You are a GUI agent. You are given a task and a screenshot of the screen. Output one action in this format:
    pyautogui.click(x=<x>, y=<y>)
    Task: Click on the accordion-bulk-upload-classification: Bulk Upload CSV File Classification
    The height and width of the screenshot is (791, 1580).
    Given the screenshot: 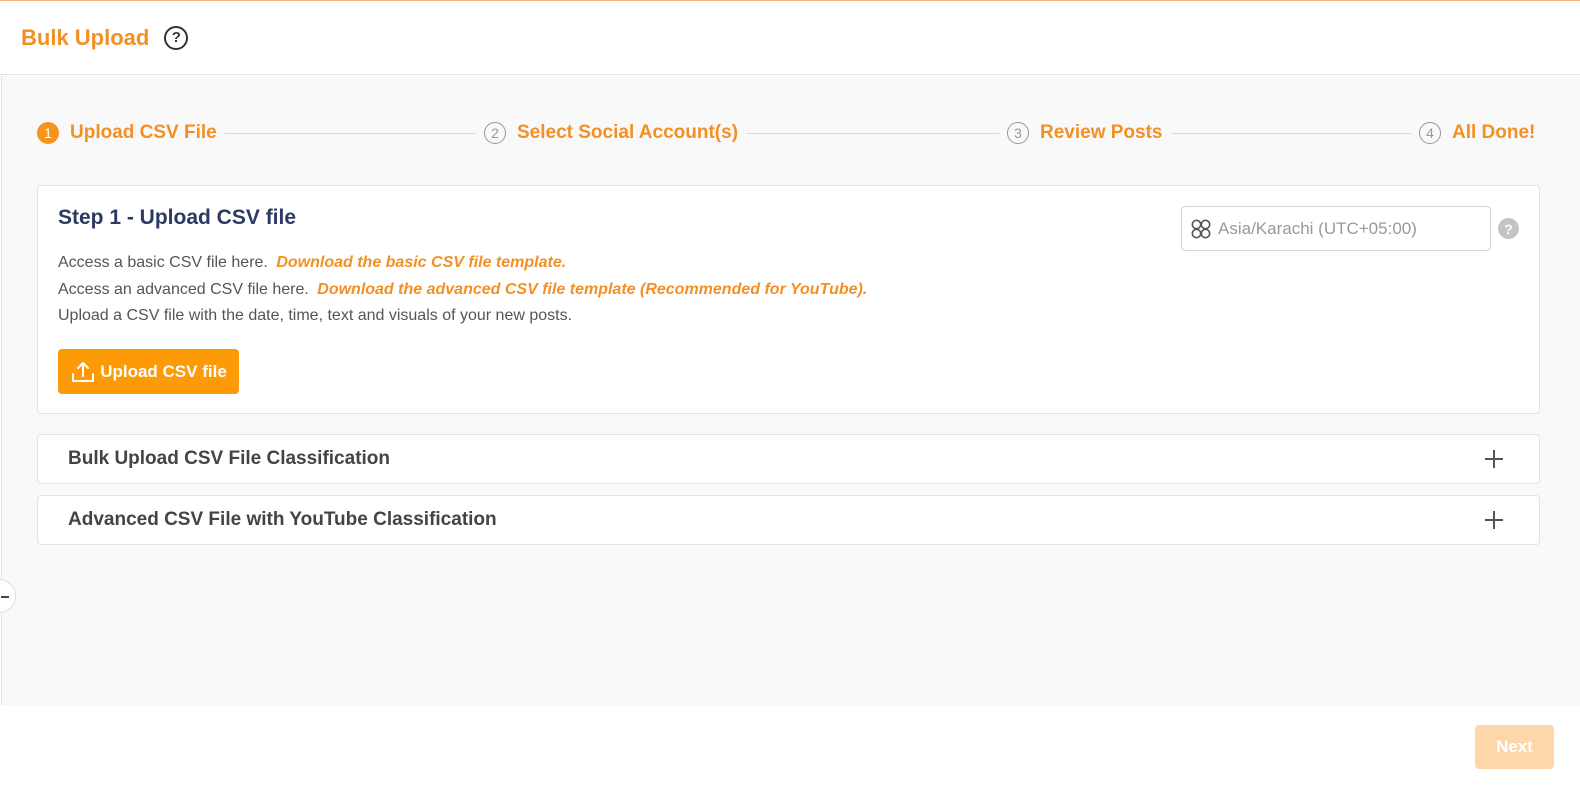 What is the action you would take?
    pyautogui.click(x=788, y=459)
    